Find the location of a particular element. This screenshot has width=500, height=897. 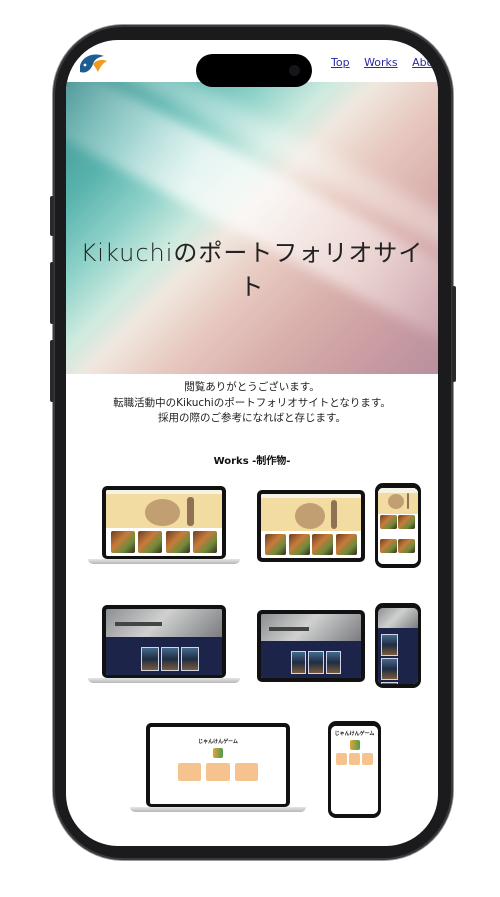

intro-line: 転職活動中のKikuchiのポートフォリオサイトとなります。 is located at coordinates (252, 402).